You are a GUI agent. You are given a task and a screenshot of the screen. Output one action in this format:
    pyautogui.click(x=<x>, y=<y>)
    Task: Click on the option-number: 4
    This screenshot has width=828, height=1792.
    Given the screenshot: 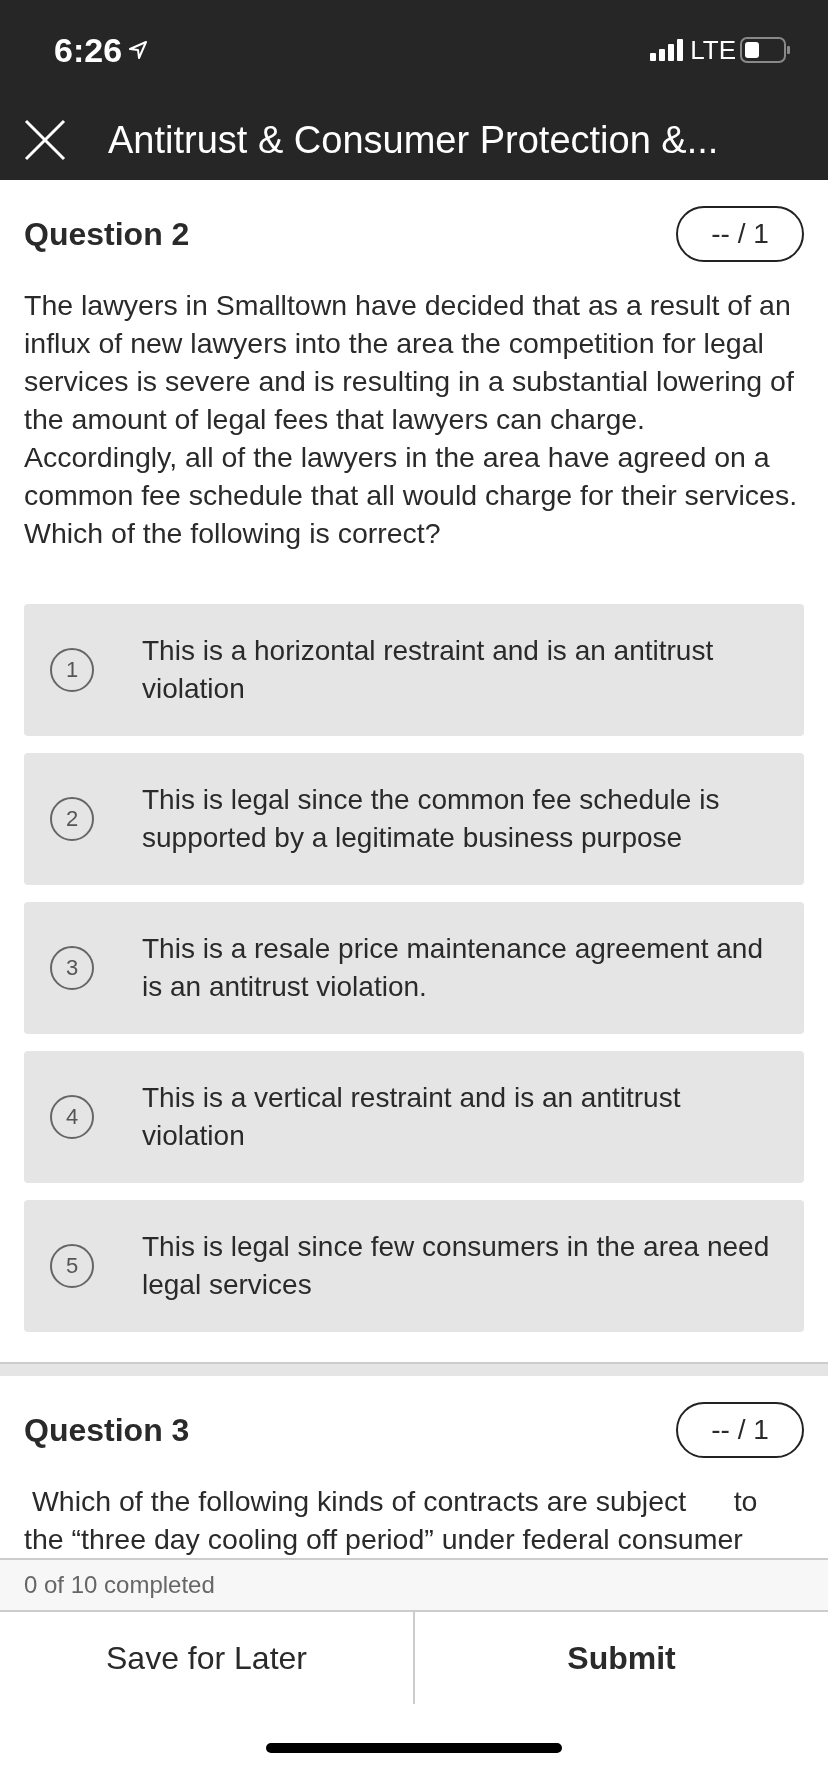 What is the action you would take?
    pyautogui.click(x=72, y=1117)
    